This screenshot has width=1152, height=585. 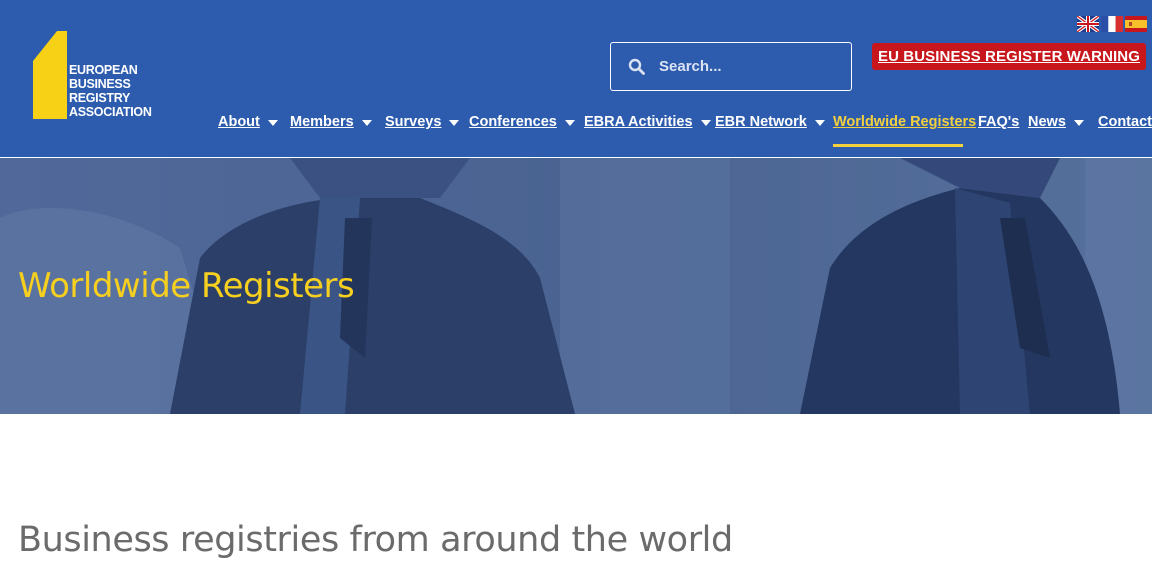 I want to click on logo-text: EUROPEAN BUSINESS REGISTRY ASSOCIATION, so click(x=110, y=91).